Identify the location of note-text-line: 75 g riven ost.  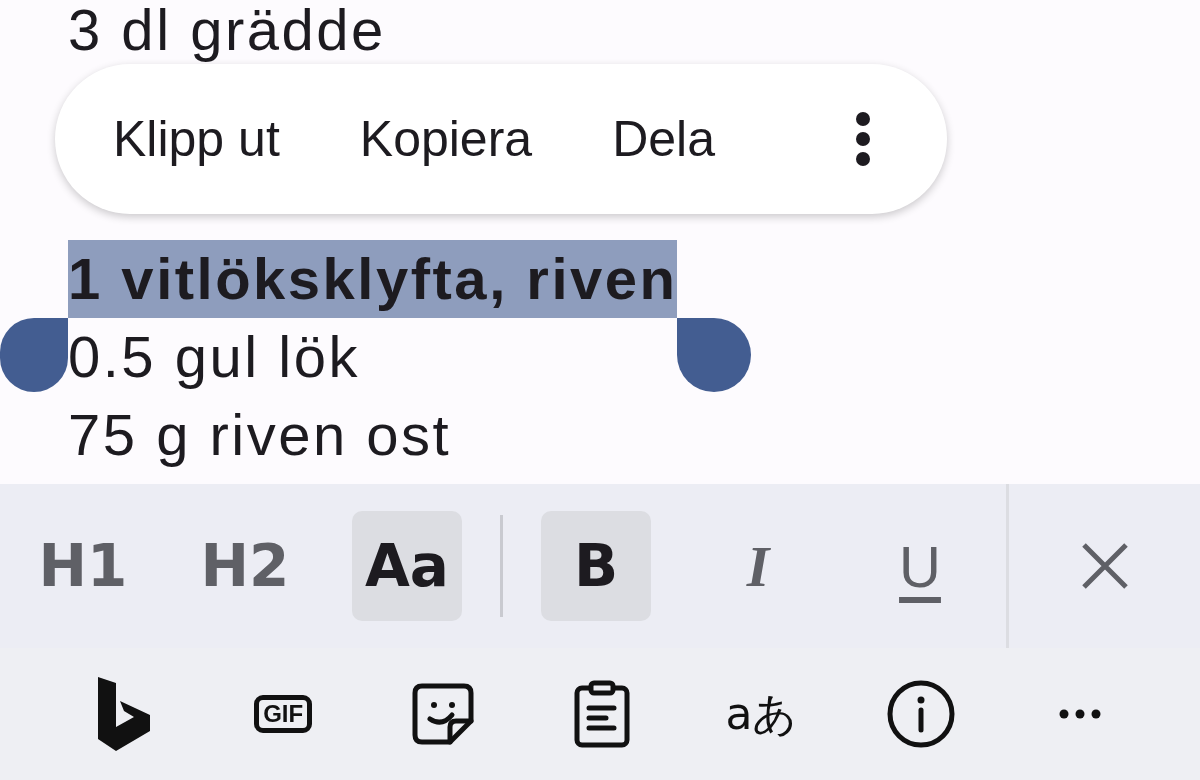
(260, 435).